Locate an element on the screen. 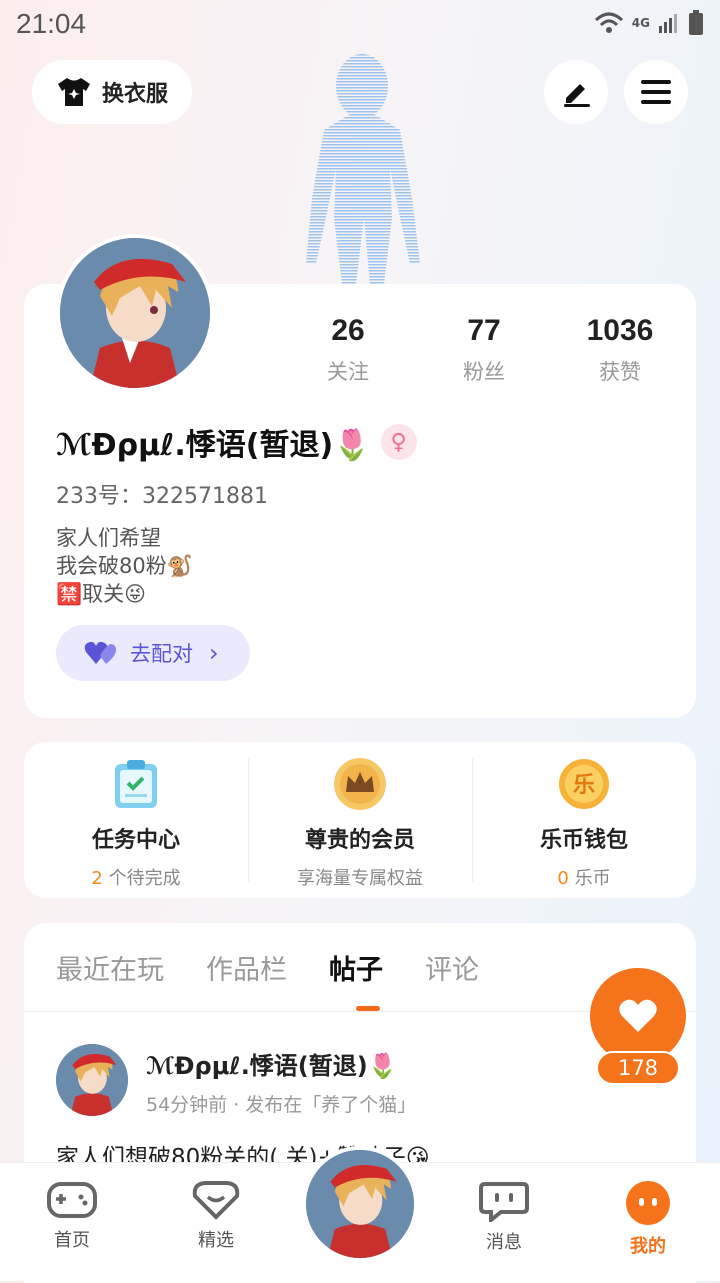 The height and width of the screenshot is (1283, 720). feature-card: 任务中心 2 个待完成 尊贵的会员 享海量专属权益 乐 乐币钱包 0 乐币 is located at coordinates (360, 820).